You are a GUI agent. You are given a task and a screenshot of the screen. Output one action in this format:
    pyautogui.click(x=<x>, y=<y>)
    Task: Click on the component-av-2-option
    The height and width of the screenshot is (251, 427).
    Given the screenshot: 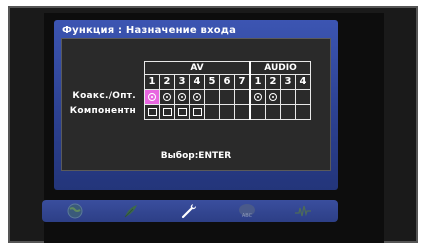 What is the action you would take?
    pyautogui.click(x=167, y=112)
    